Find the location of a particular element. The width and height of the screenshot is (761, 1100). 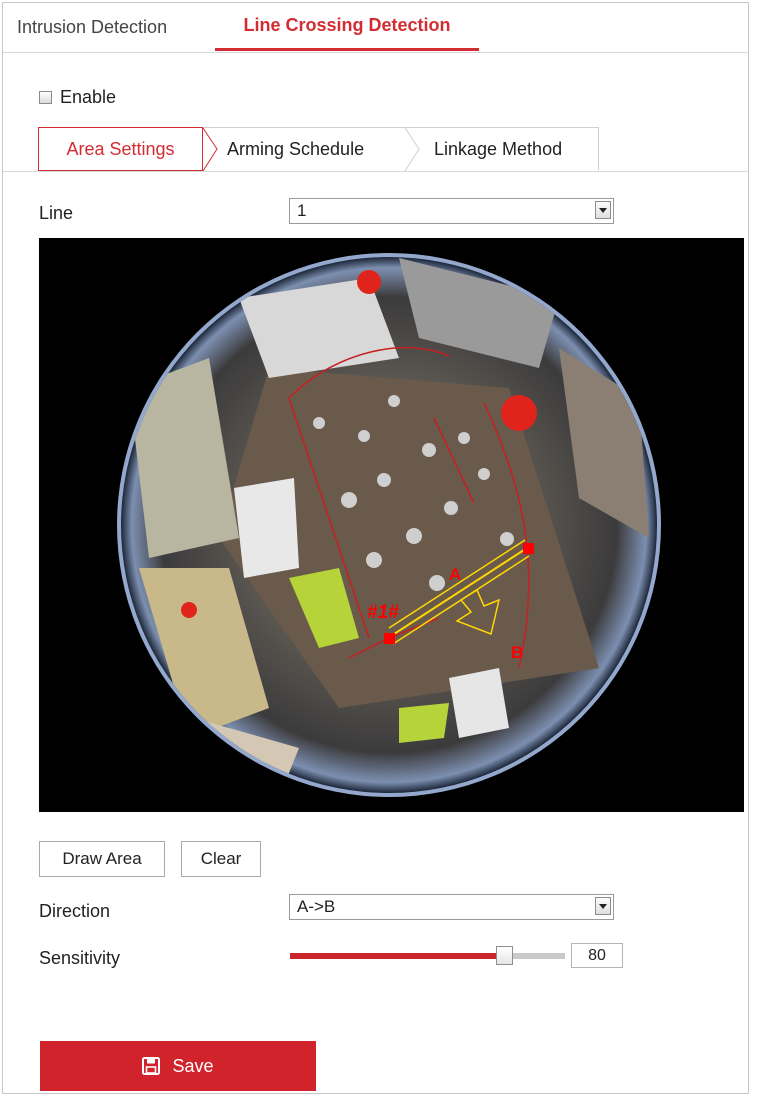

green-box is located at coordinates (424, 723).